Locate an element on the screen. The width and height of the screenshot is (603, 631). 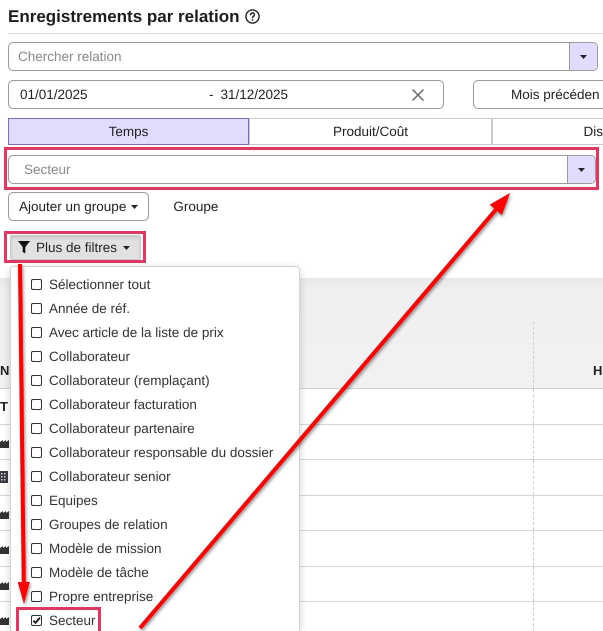
filter-option: Collaborateur partenaire is located at coordinates (108, 427).